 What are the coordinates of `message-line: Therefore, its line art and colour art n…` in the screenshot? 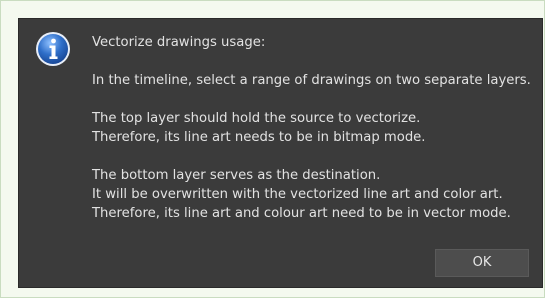 It's located at (301, 213).